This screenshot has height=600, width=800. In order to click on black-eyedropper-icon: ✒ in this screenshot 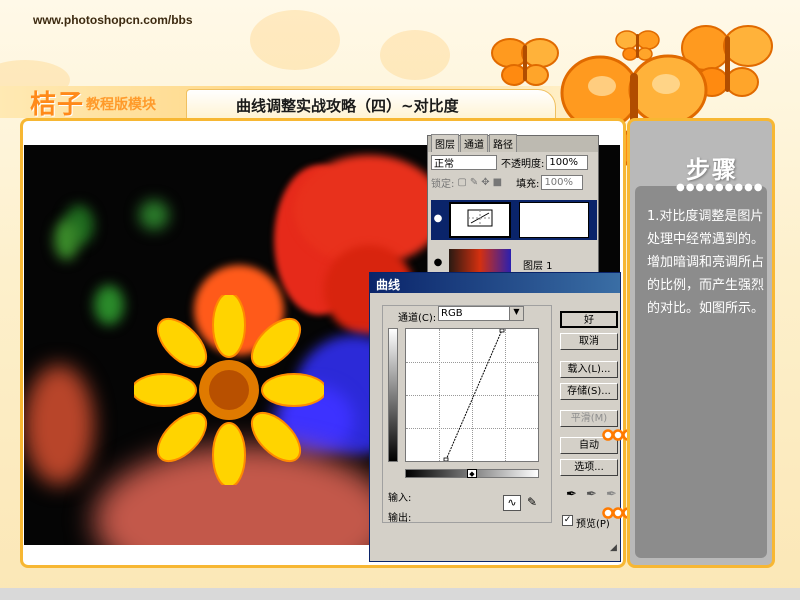, I will do `click(571, 494)`.